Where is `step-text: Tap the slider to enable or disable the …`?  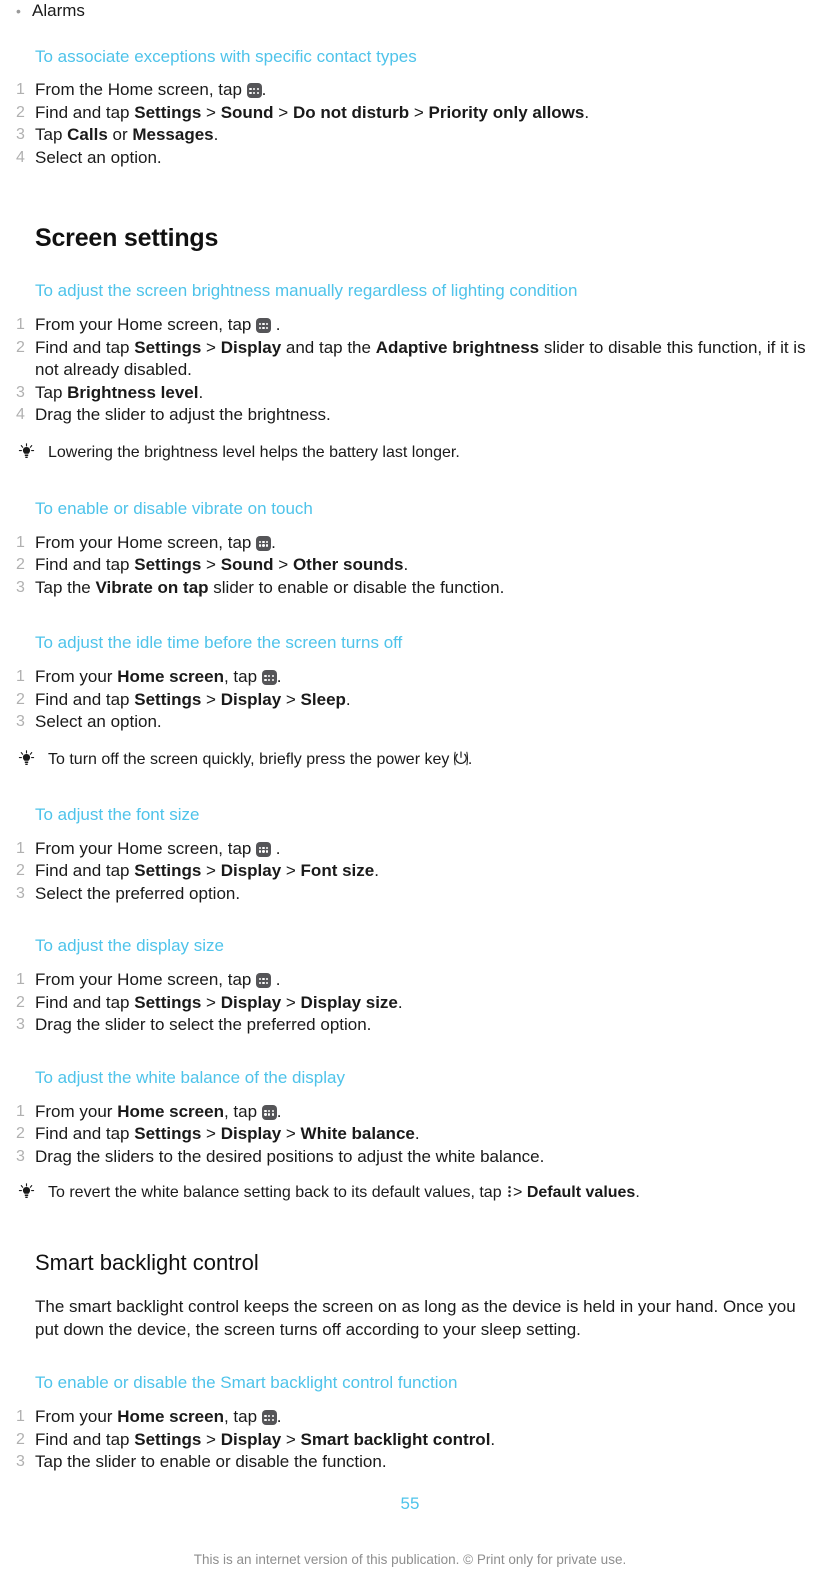 step-text: Tap the slider to enable or disable the … is located at coordinates (211, 1461).